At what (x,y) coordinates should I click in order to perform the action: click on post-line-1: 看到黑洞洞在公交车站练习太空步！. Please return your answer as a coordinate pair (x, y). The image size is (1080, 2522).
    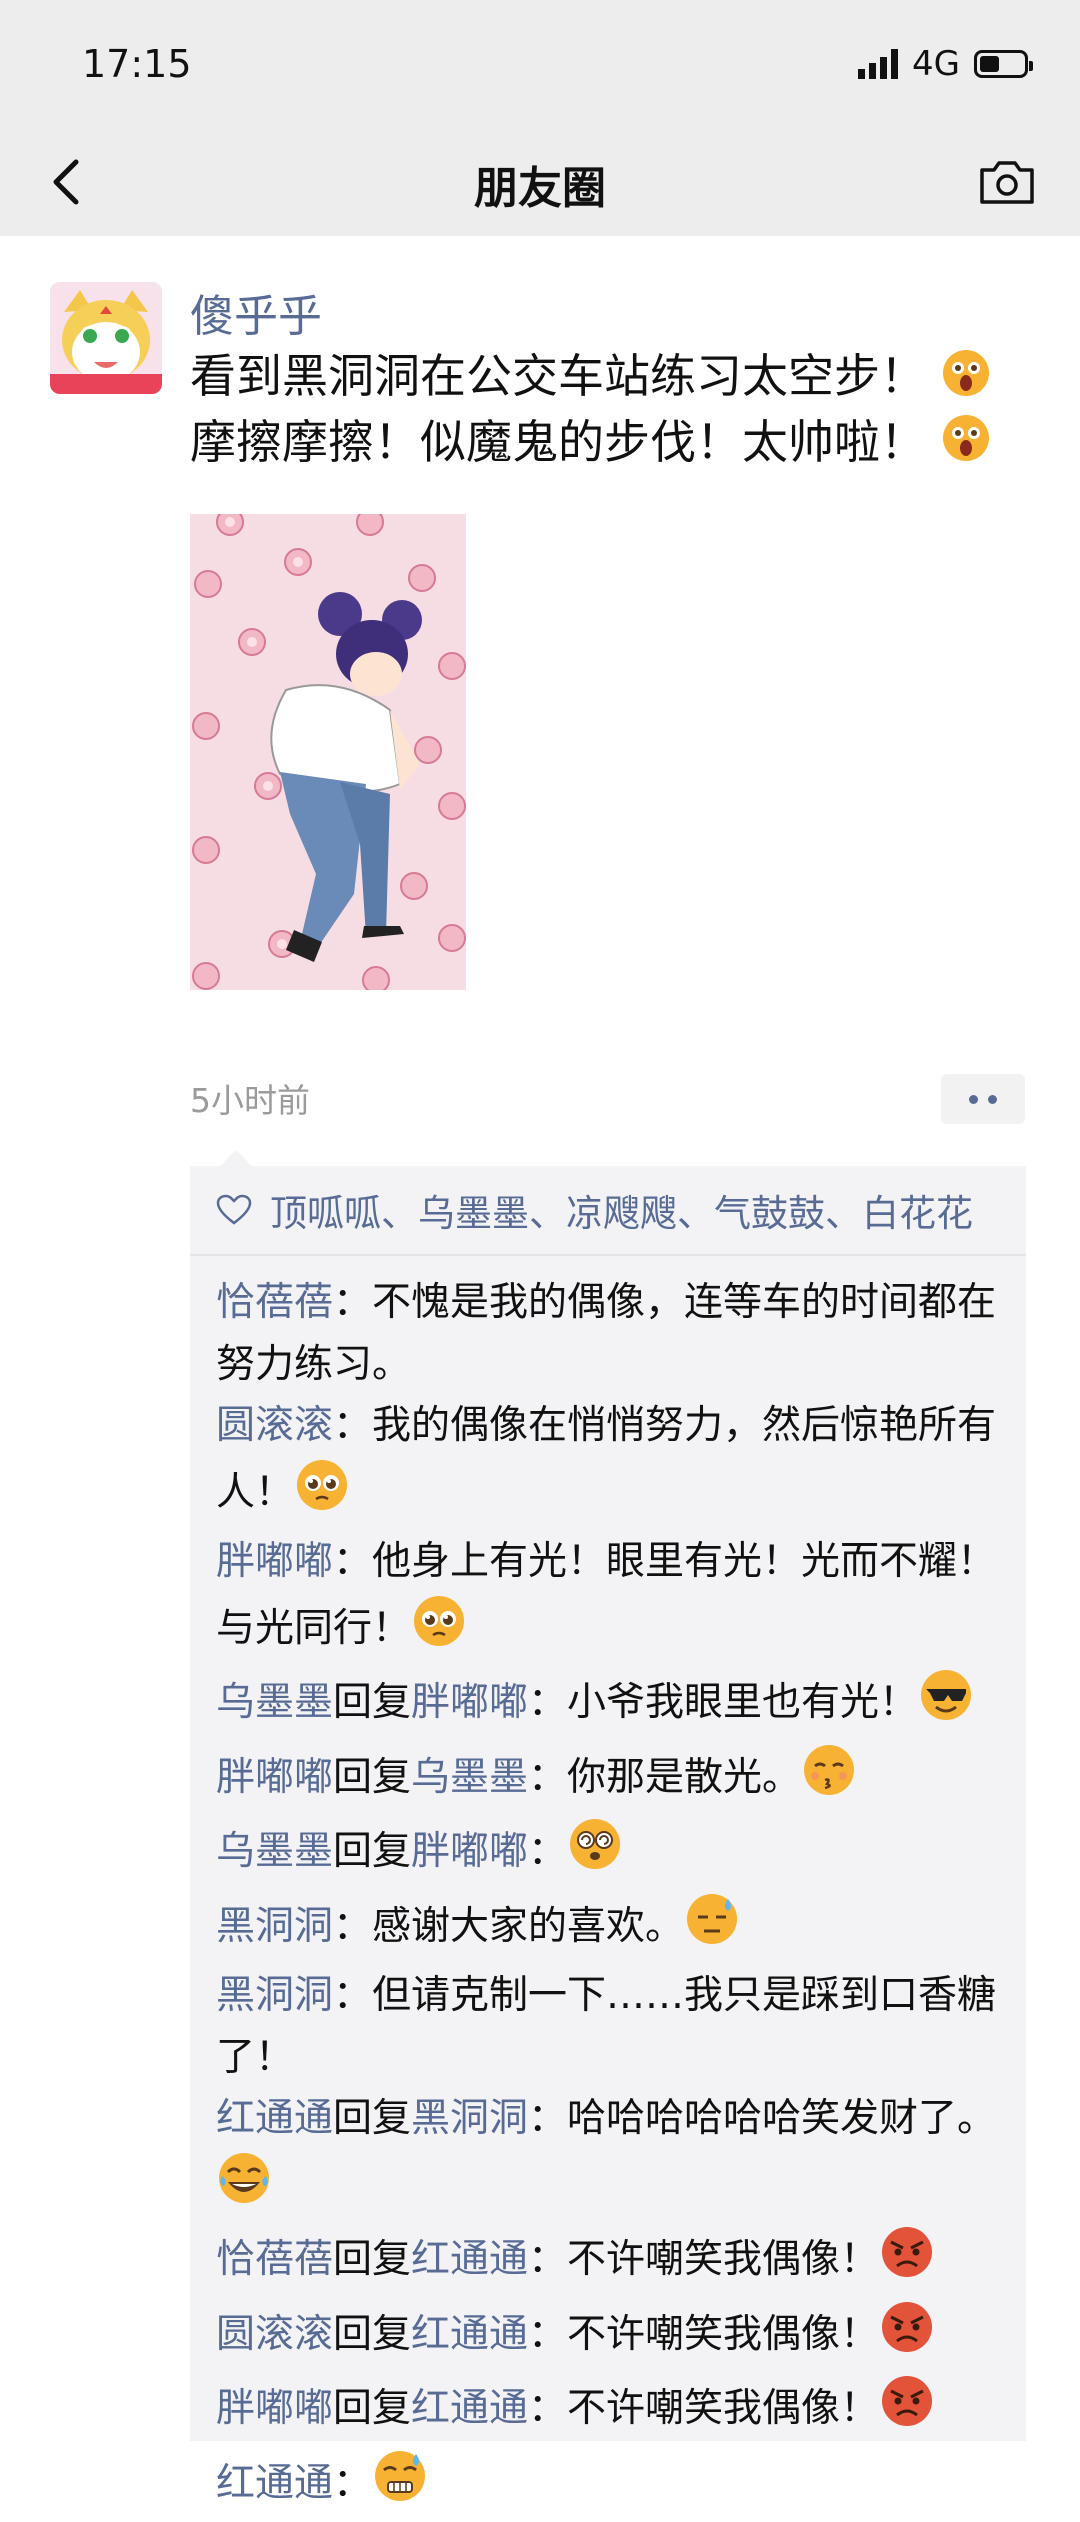
    Looking at the image, I should click on (558, 376).